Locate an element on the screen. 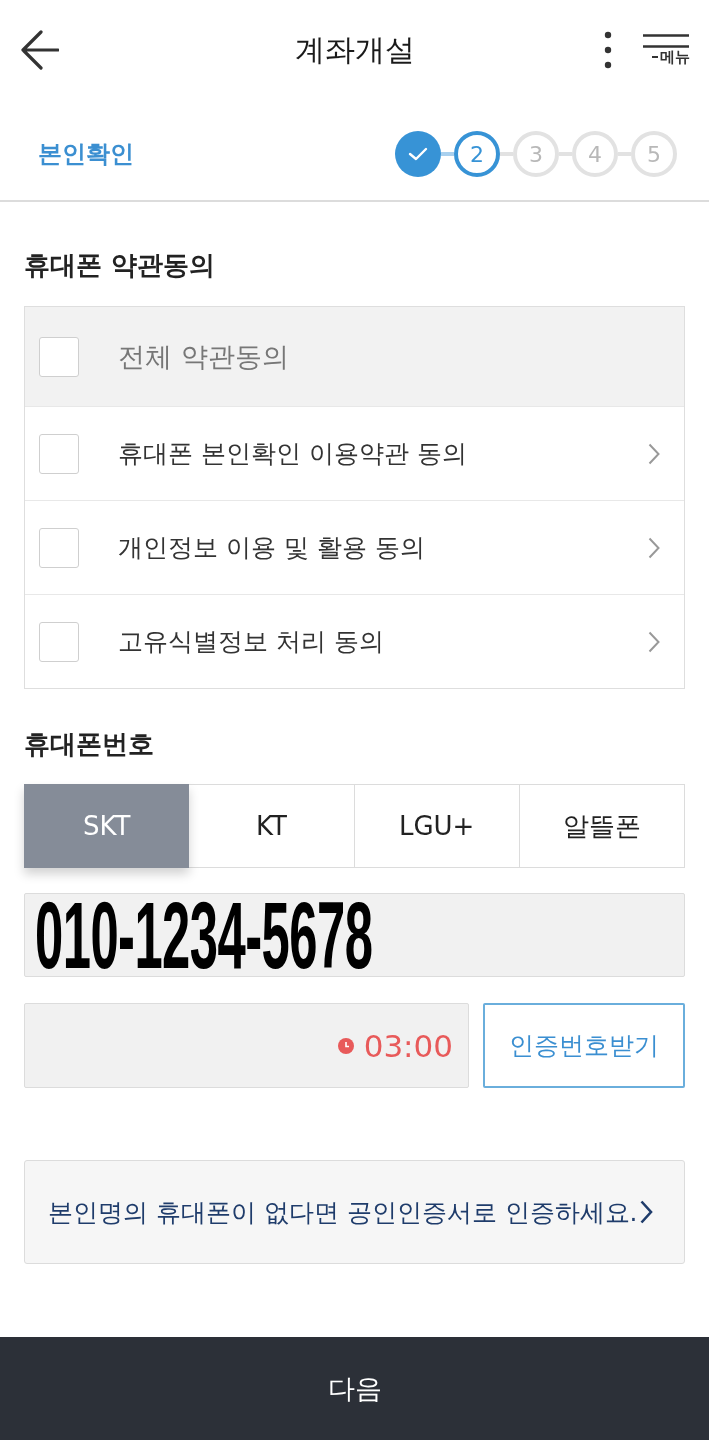  more-options-icon is located at coordinates (608, 50).